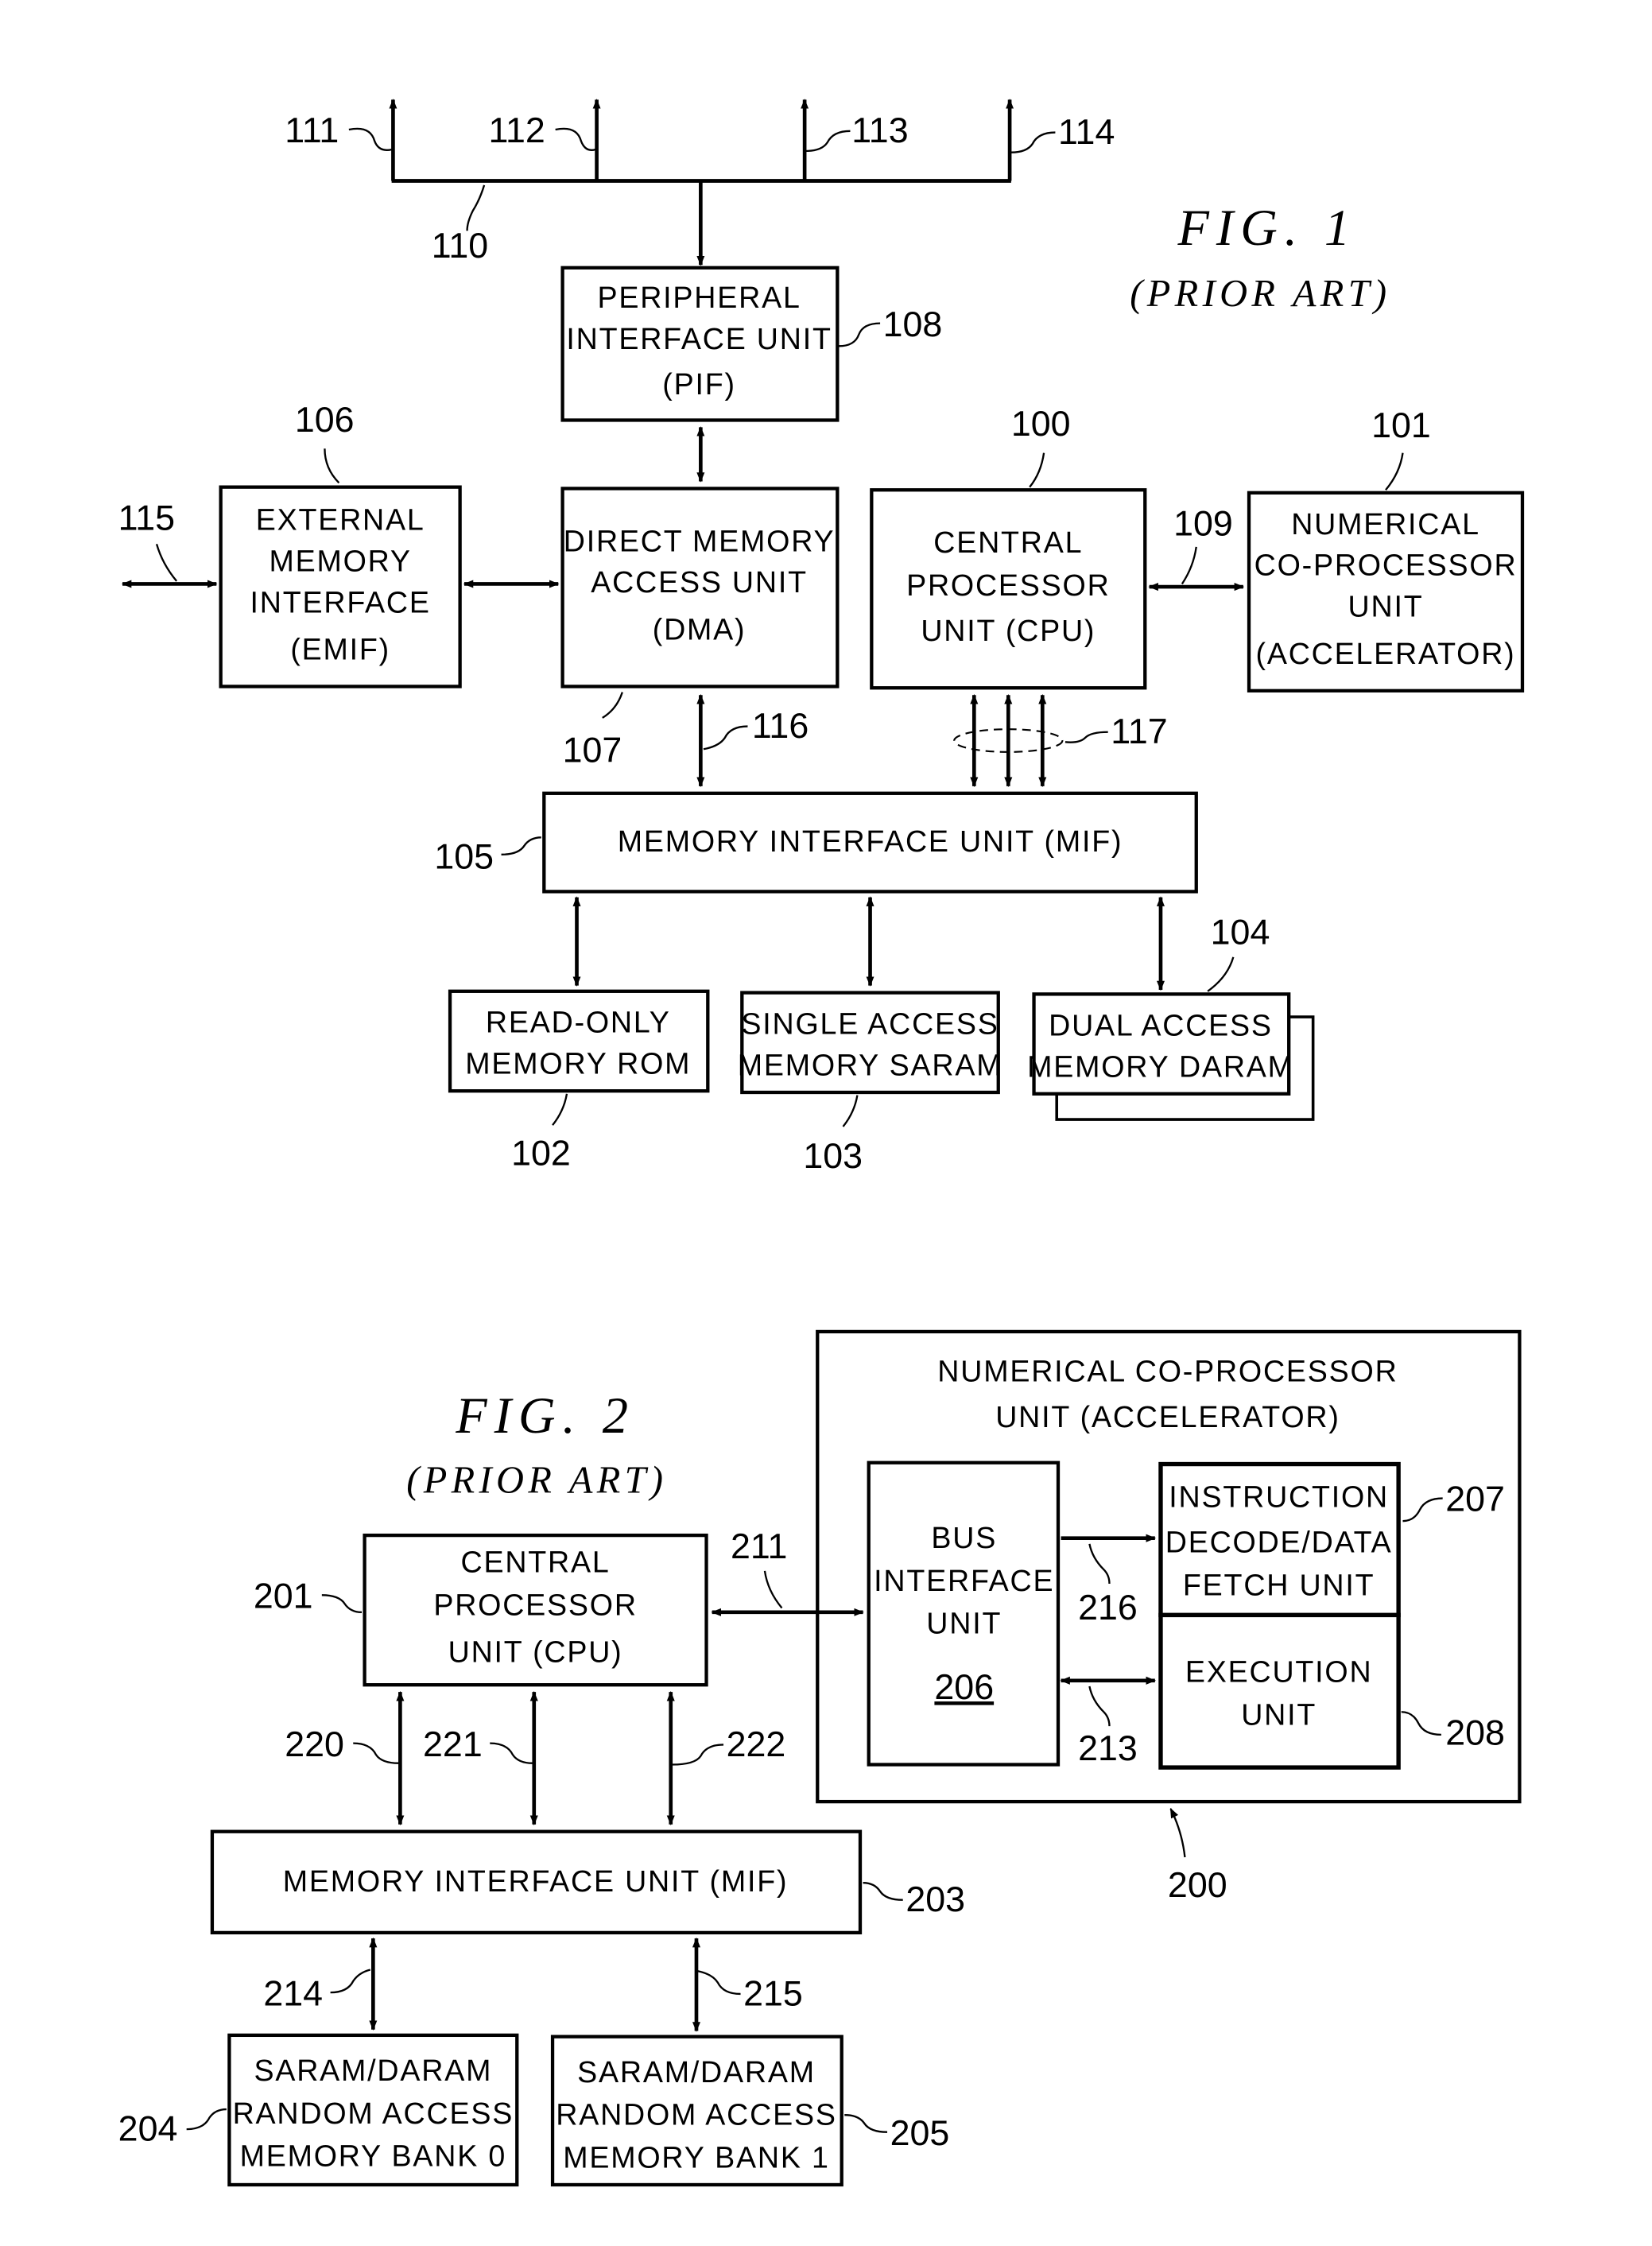 The image size is (1652, 2246). Describe the element at coordinates (879, 130) in the screenshot. I see `ref-113: 113` at that location.